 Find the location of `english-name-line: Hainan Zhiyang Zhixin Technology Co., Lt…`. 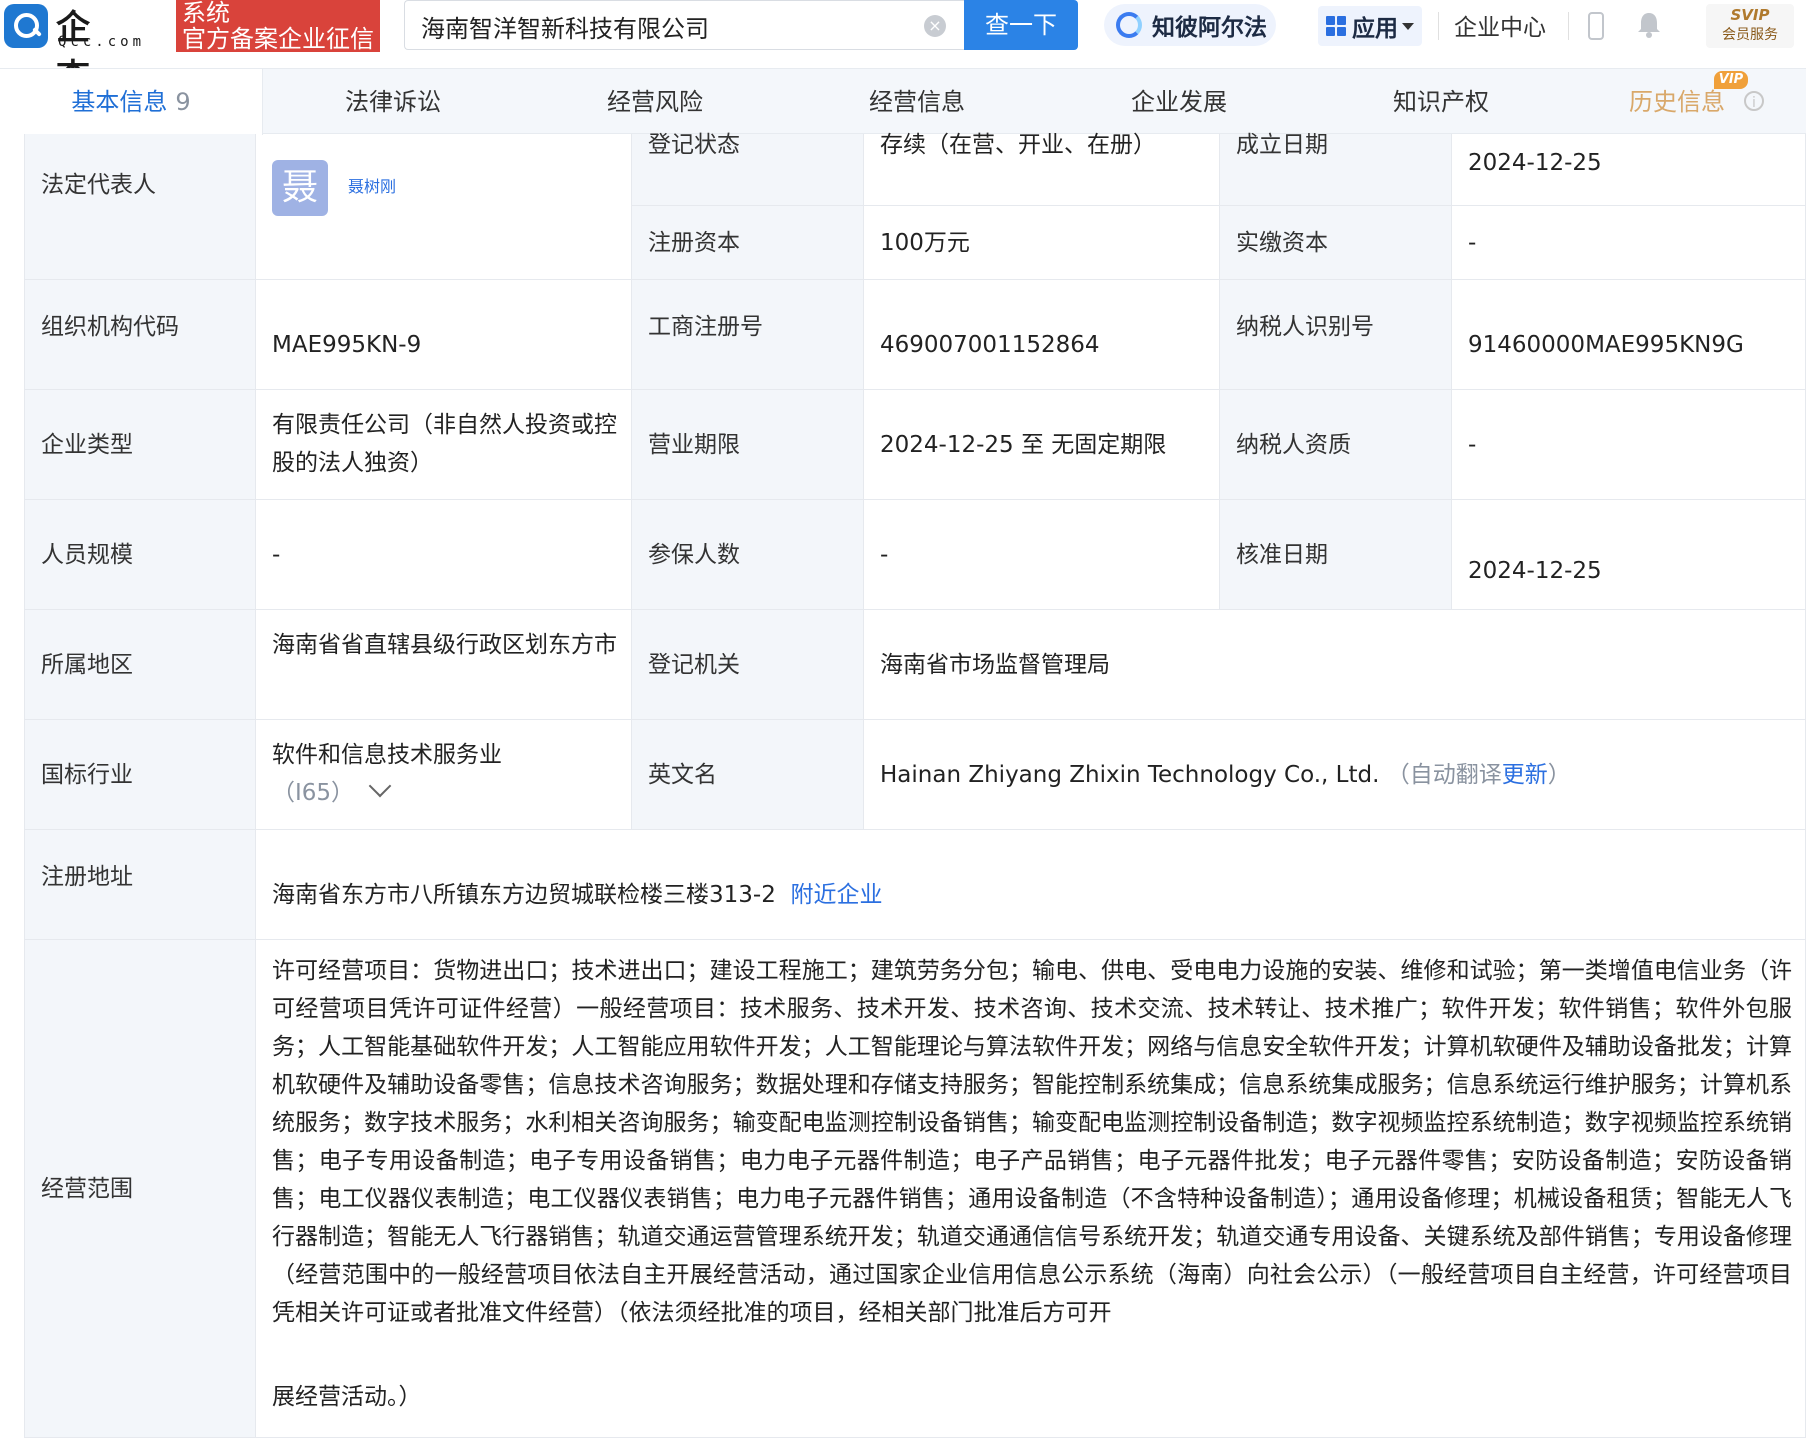

english-name-line: Hainan Zhiyang Zhixin Technology Co., Lt… is located at coordinates (1225, 775).